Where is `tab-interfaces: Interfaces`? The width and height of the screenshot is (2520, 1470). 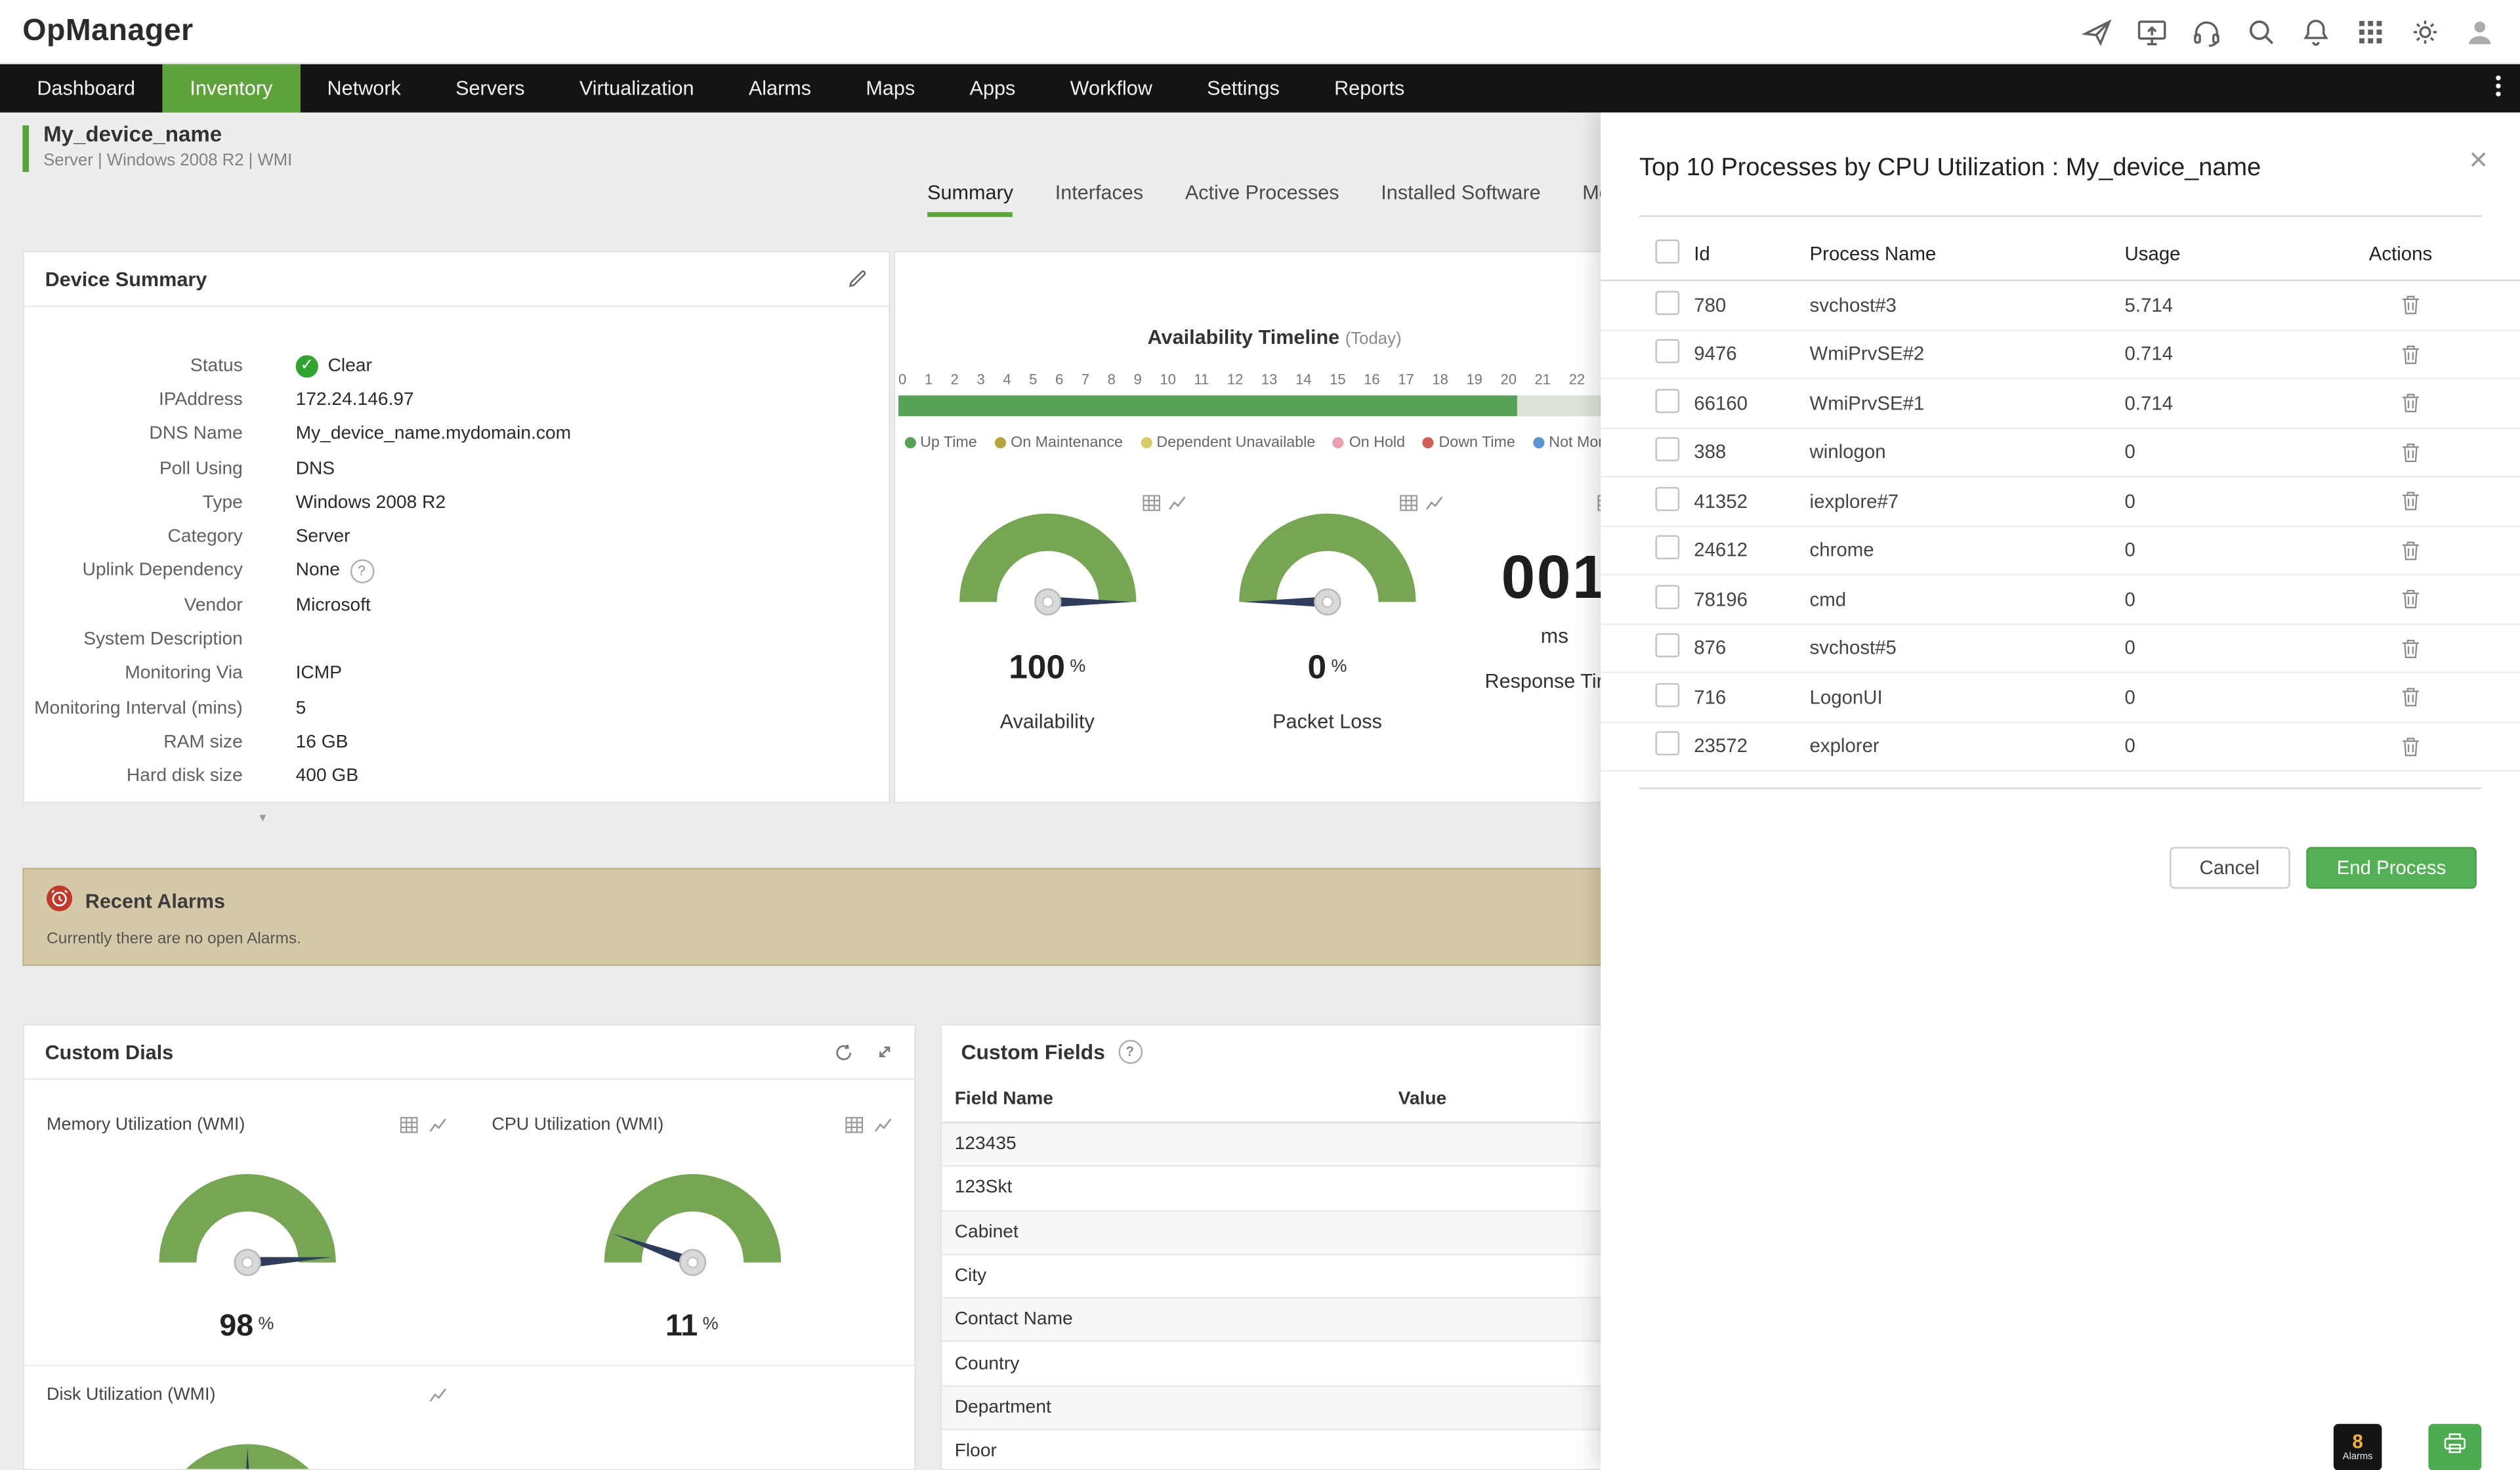 tab-interfaces: Interfaces is located at coordinates (1099, 195).